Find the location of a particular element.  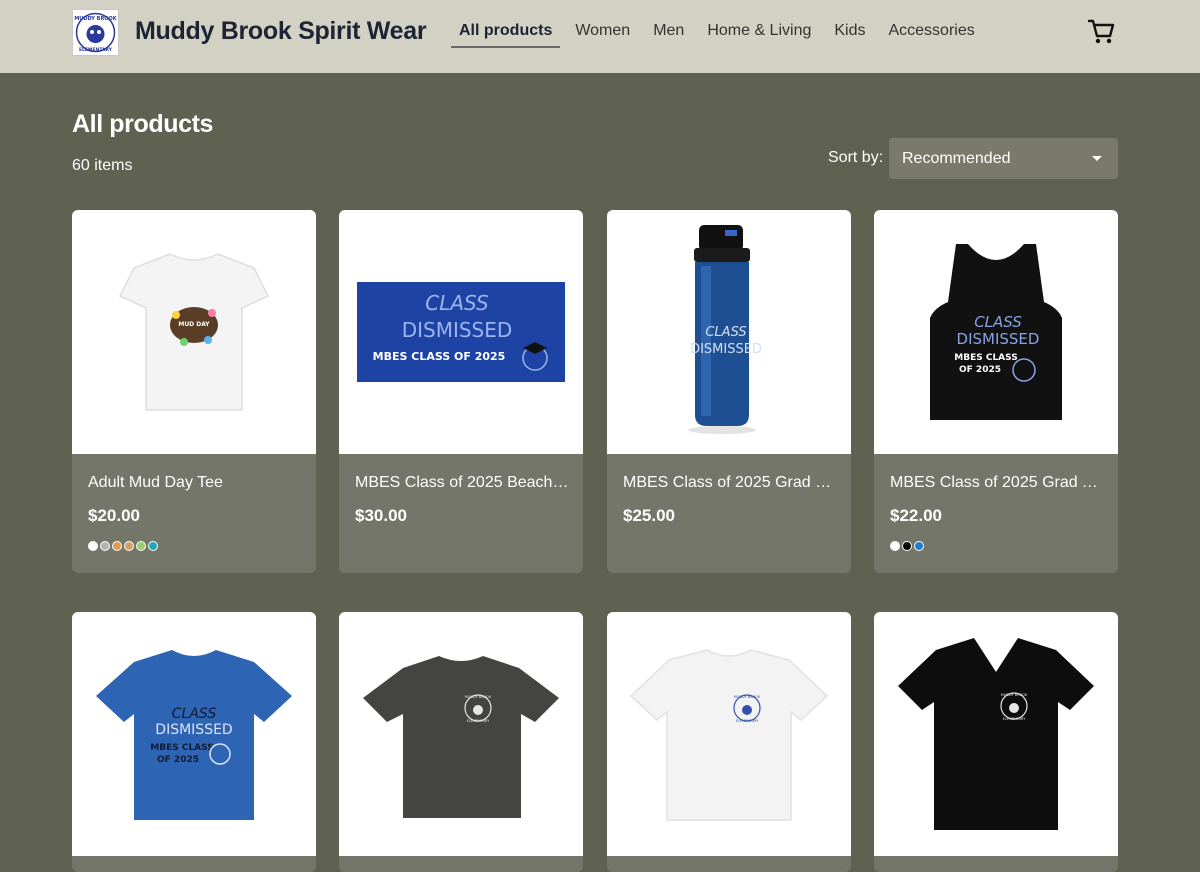

product-image: CLASS DISMISSED is located at coordinates (729, 332).